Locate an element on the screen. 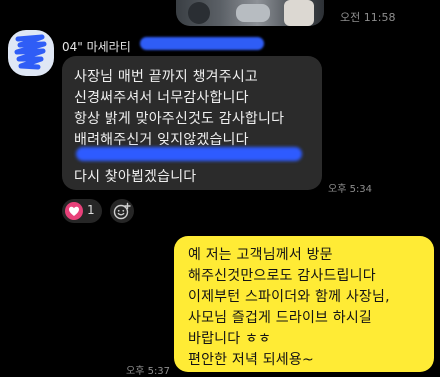 The image size is (440, 377). shared-photo-thumbnail is located at coordinates (250, 13).